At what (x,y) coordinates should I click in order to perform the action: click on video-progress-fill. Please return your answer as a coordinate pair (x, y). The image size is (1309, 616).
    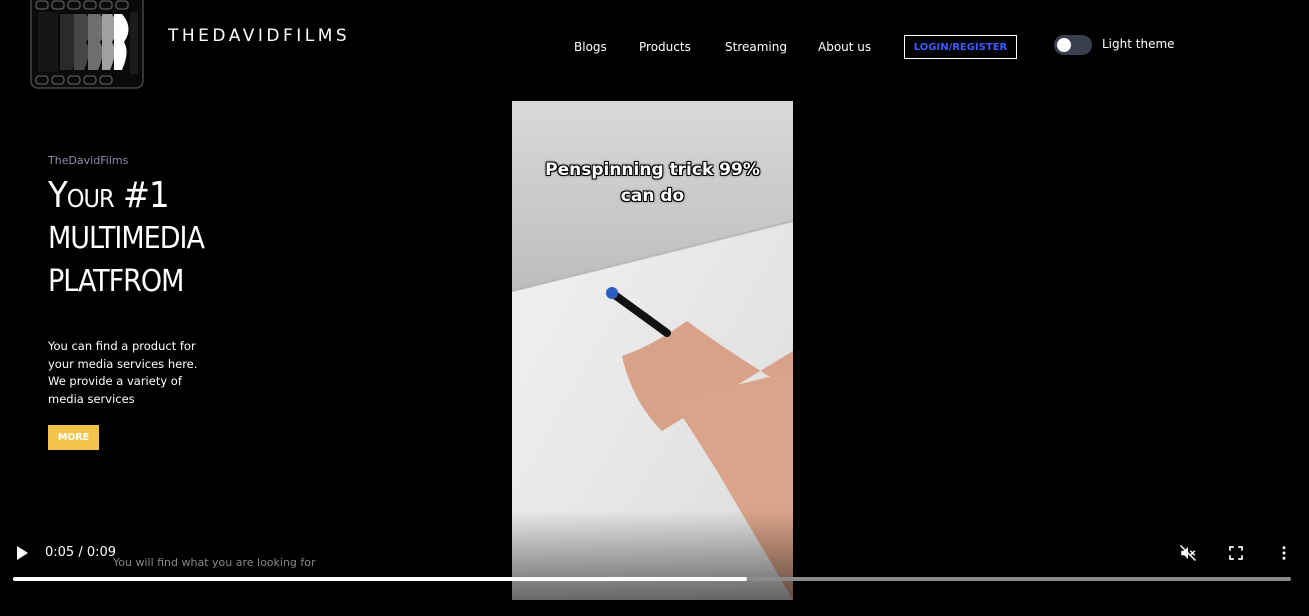
    Looking at the image, I should click on (380, 579).